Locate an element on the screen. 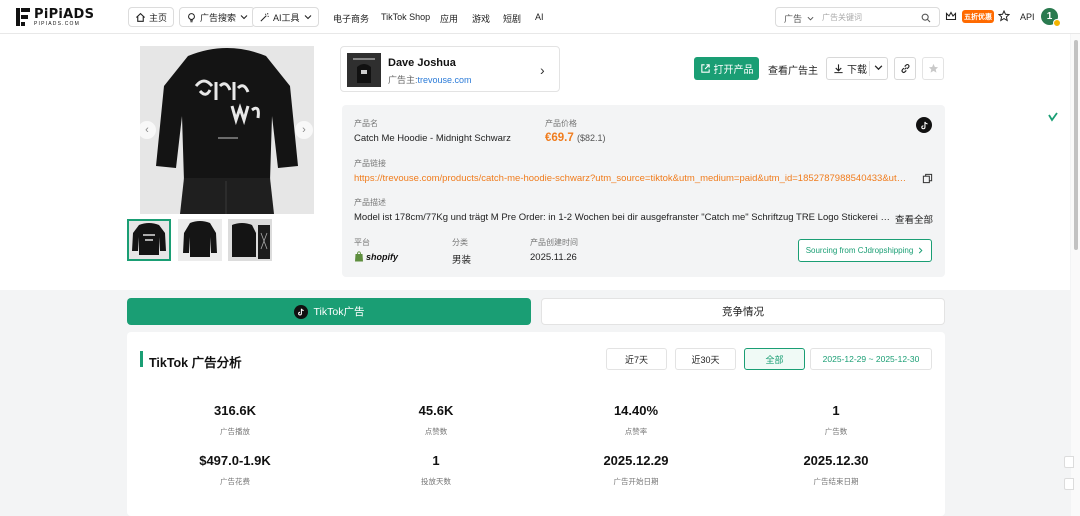 The width and height of the screenshot is (1080, 516). metric-ad-count: 1 广告数 is located at coordinates (836, 420).